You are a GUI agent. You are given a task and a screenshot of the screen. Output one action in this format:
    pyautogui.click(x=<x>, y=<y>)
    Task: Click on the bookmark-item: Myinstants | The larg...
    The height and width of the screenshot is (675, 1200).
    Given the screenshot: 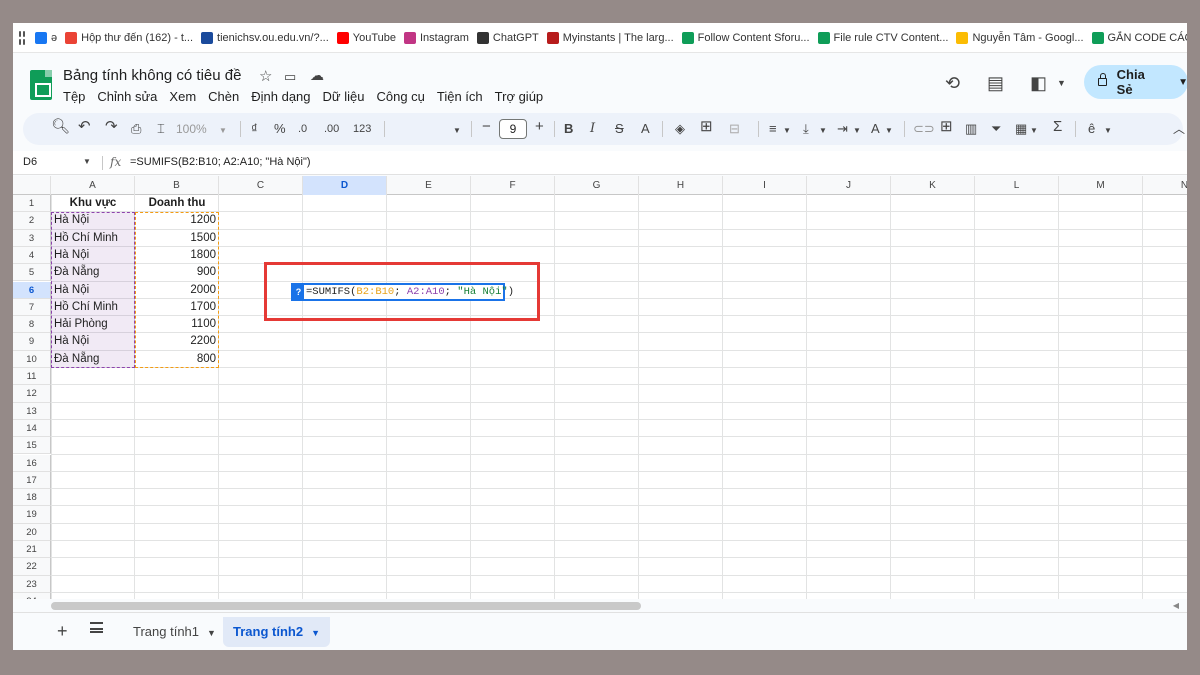 What is the action you would take?
    pyautogui.click(x=610, y=37)
    